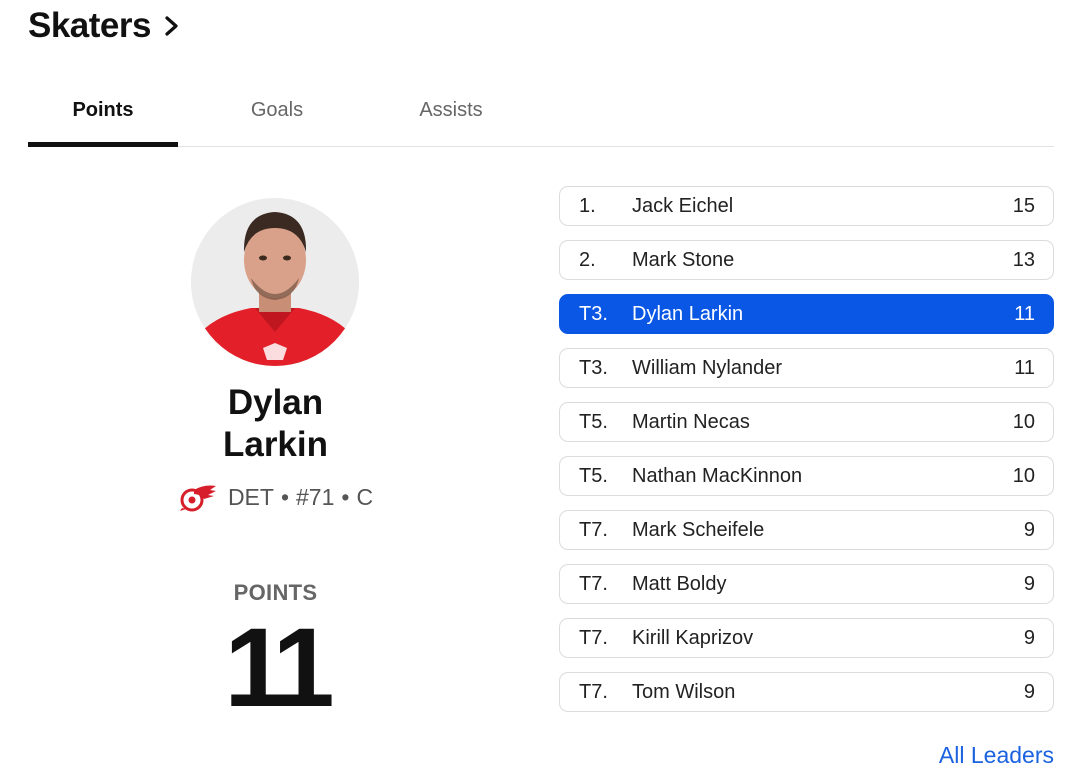  Describe the element at coordinates (1023, 259) in the screenshot. I see `leader-value: 13` at that location.